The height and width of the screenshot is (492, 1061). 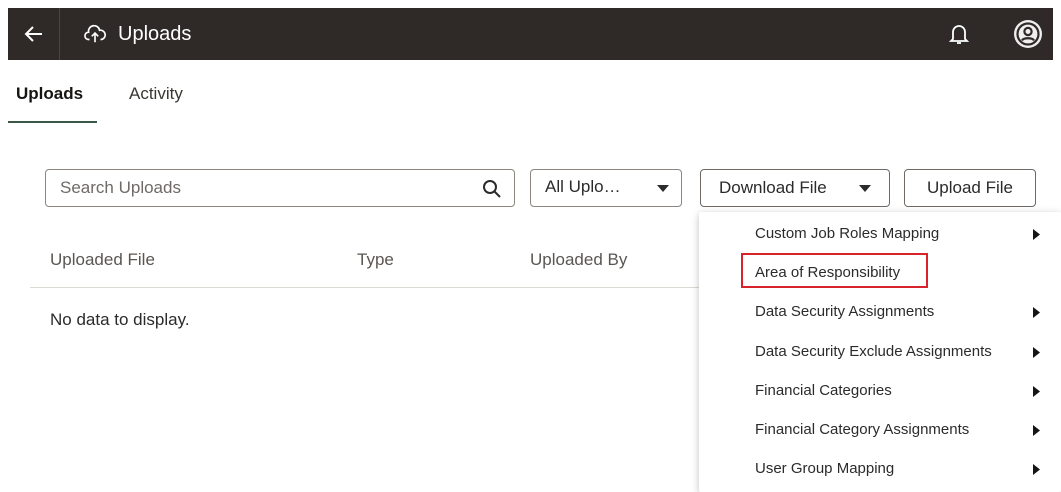 I want to click on table-header: Uploaded File Type Uploaded By, so click(x=365, y=260).